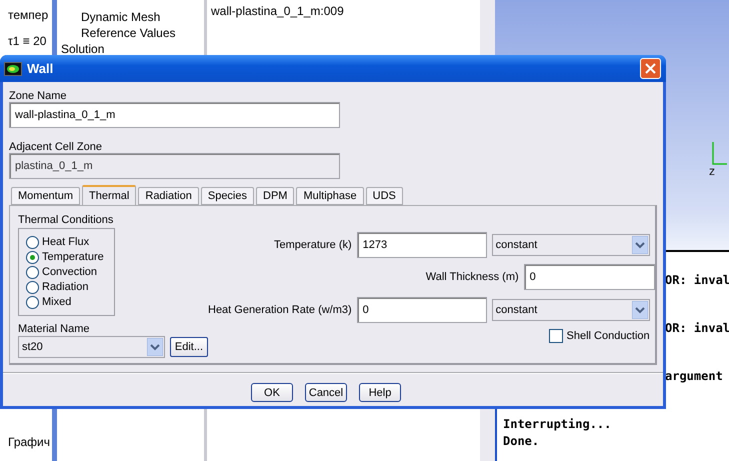 The height and width of the screenshot is (461, 729). I want to click on panel-text: τ1 ≡ 20, so click(28, 41).